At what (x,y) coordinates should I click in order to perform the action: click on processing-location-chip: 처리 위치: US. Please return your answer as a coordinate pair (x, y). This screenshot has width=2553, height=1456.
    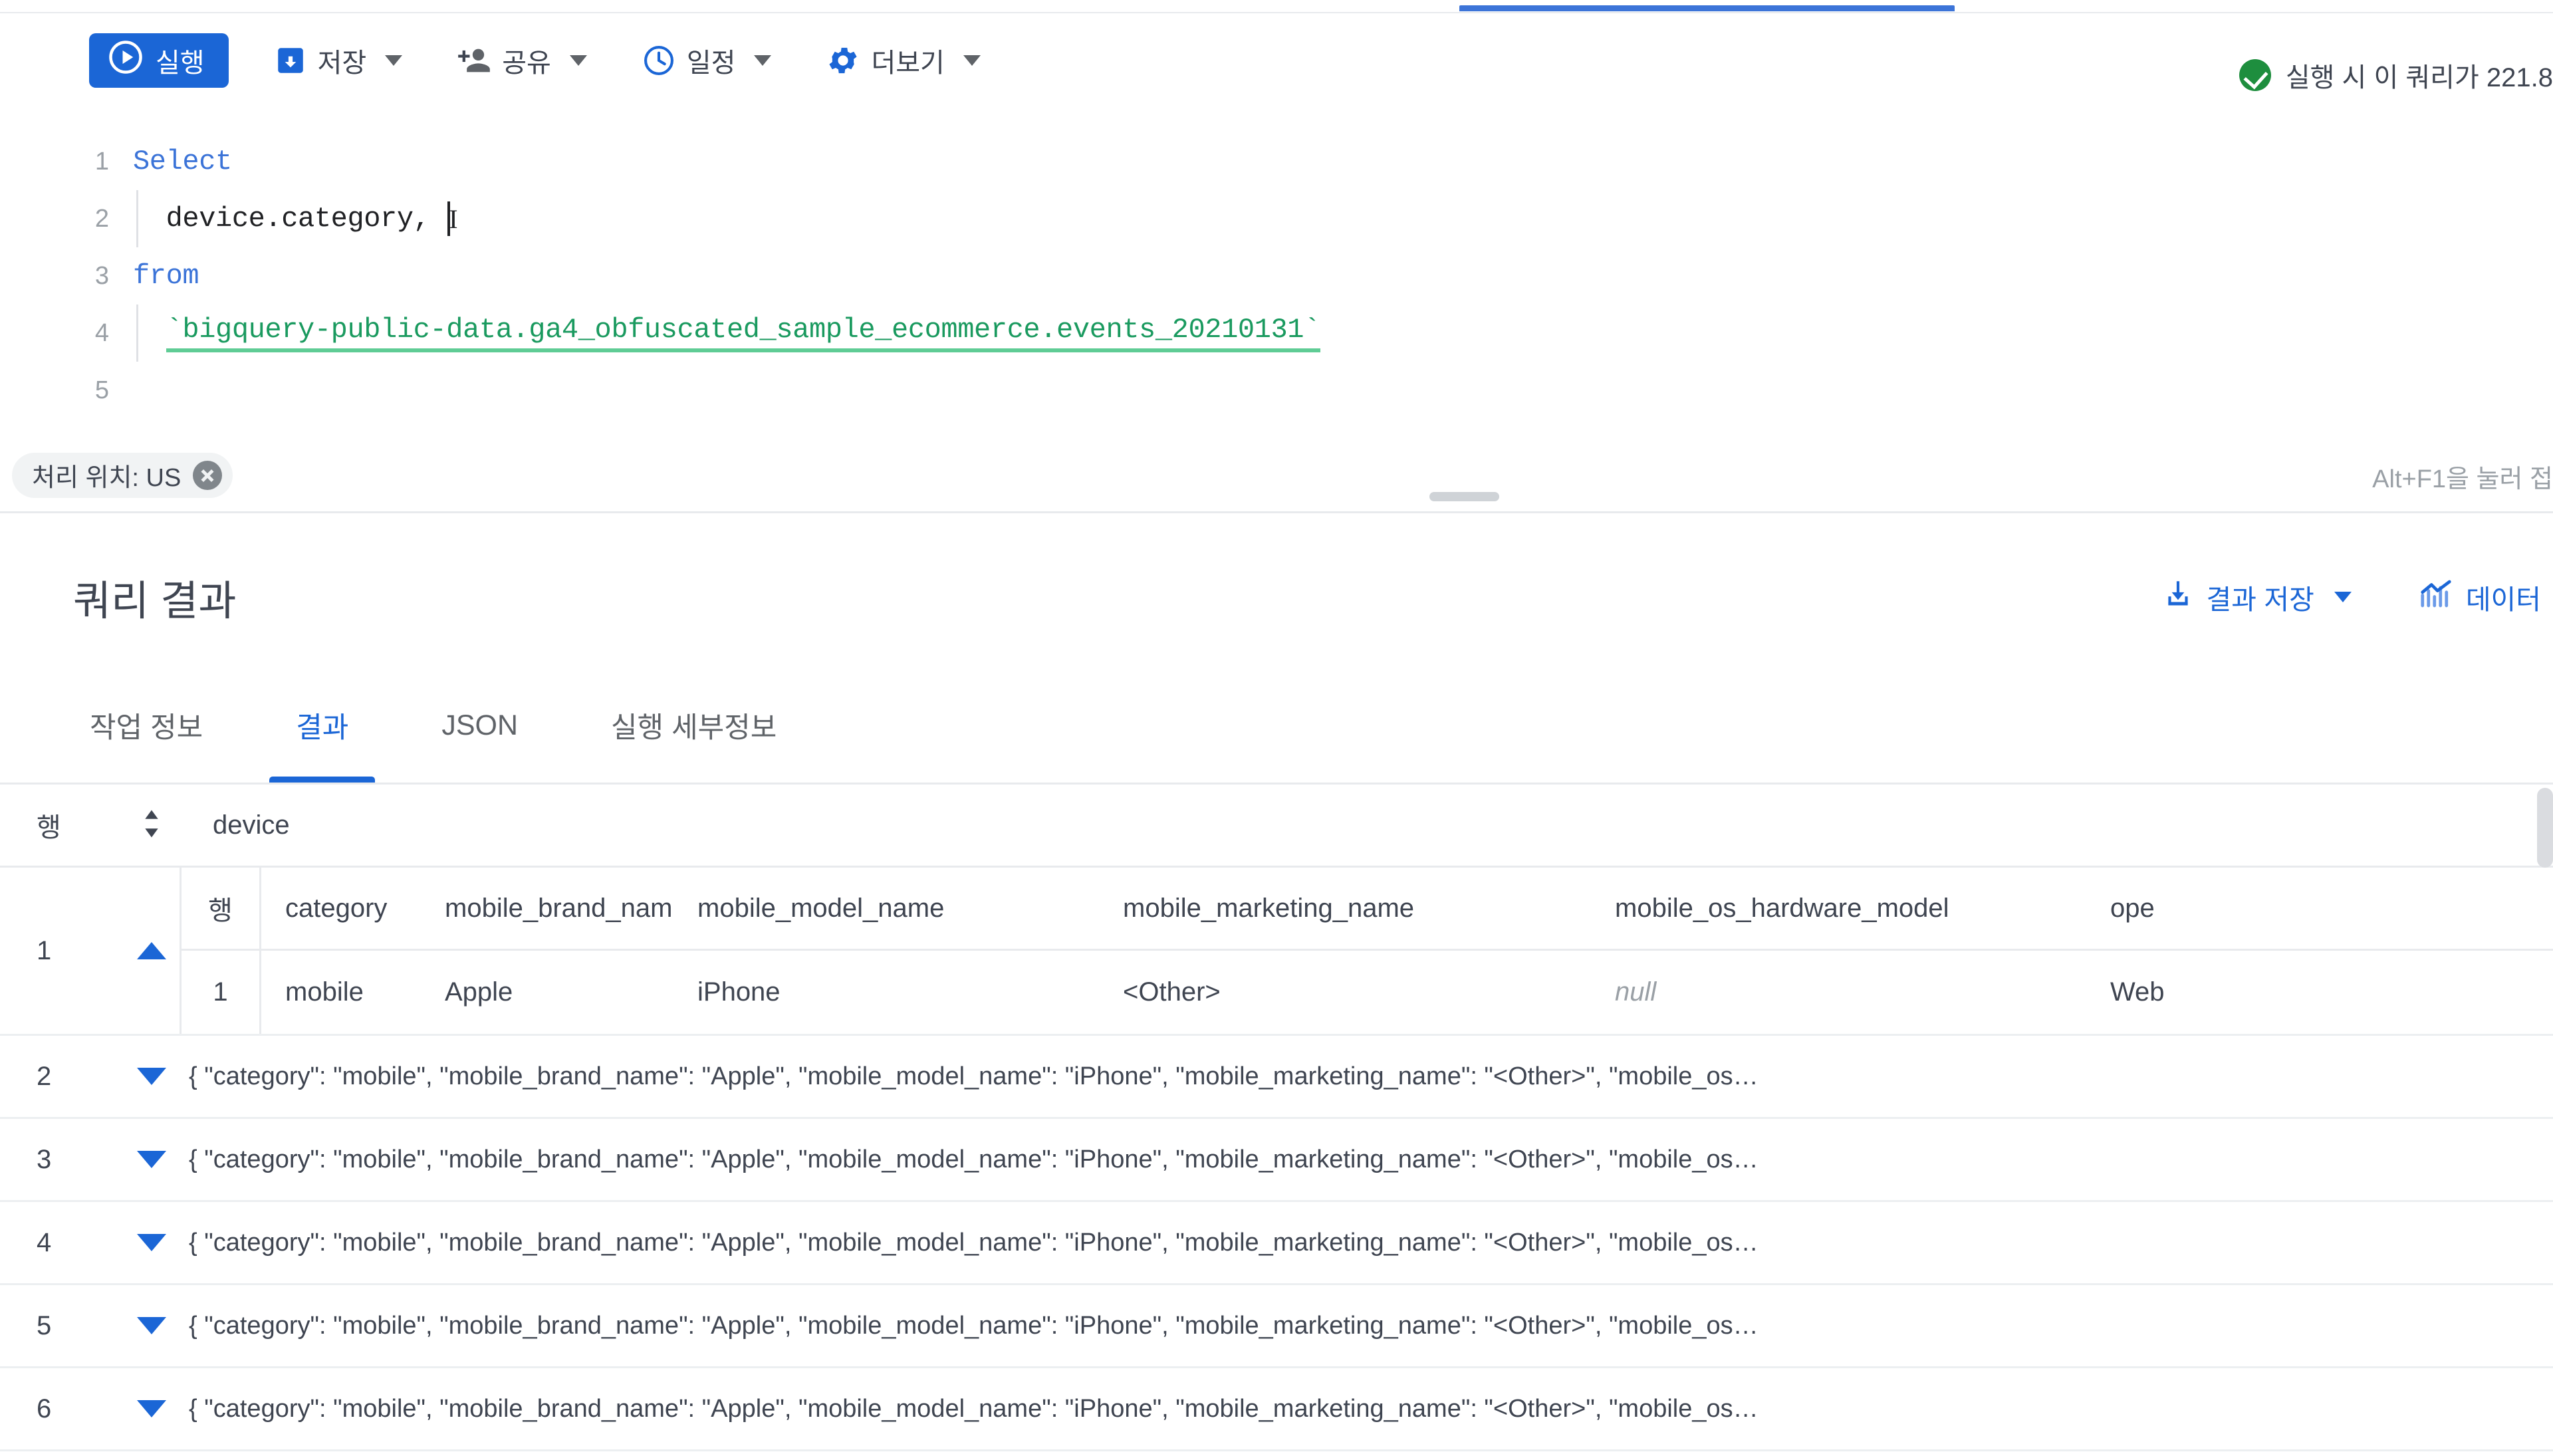
    Looking at the image, I should click on (122, 475).